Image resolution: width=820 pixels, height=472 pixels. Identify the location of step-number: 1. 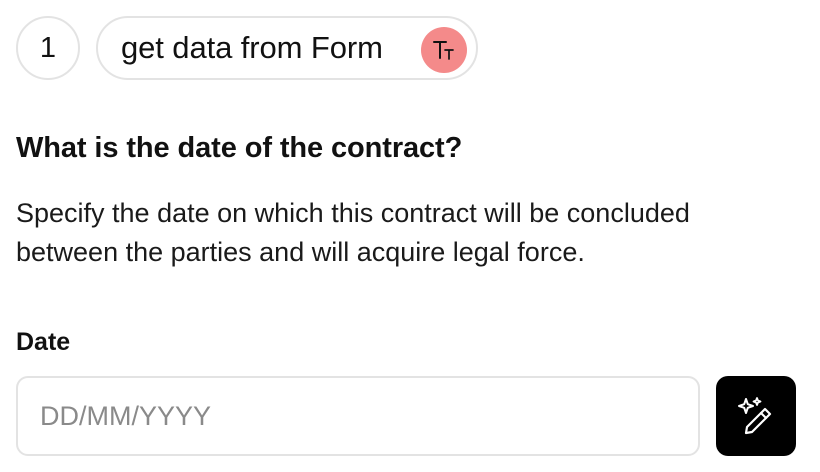
(48, 48).